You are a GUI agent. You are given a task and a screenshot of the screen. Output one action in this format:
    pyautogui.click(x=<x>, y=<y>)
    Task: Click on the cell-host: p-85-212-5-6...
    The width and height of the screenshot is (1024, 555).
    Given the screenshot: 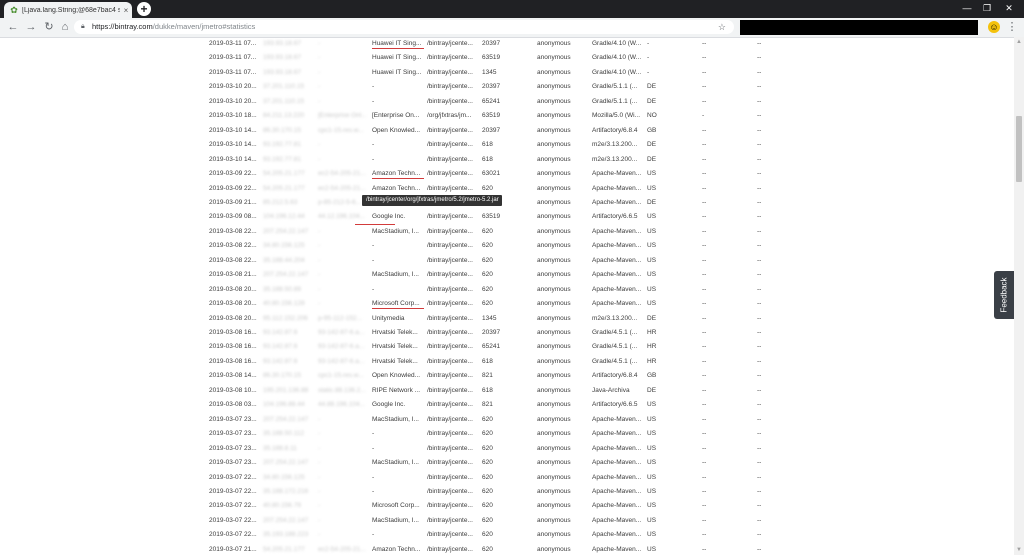 What is the action you would take?
    pyautogui.click(x=339, y=202)
    